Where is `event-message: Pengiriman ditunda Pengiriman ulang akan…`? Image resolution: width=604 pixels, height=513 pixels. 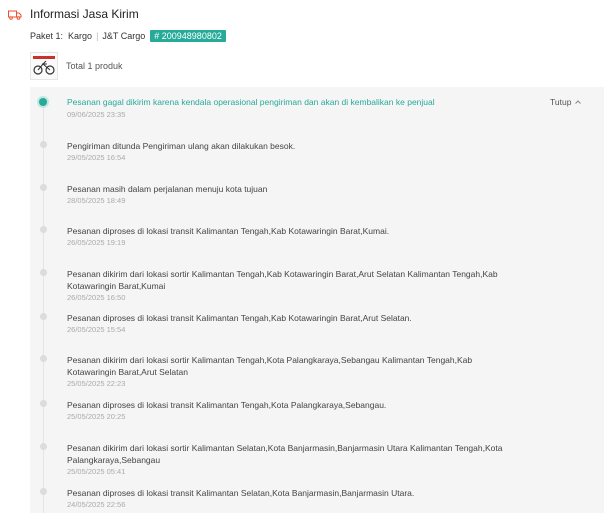
event-message: Pengiriman ditunda Pengiriman ulang akan… is located at coordinates (181, 146).